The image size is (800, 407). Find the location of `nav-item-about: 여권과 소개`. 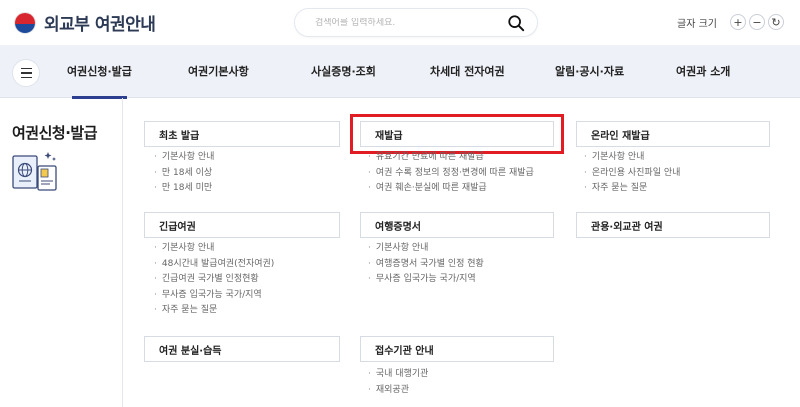

nav-item-about: 여권과 소개 is located at coordinates (703, 71).